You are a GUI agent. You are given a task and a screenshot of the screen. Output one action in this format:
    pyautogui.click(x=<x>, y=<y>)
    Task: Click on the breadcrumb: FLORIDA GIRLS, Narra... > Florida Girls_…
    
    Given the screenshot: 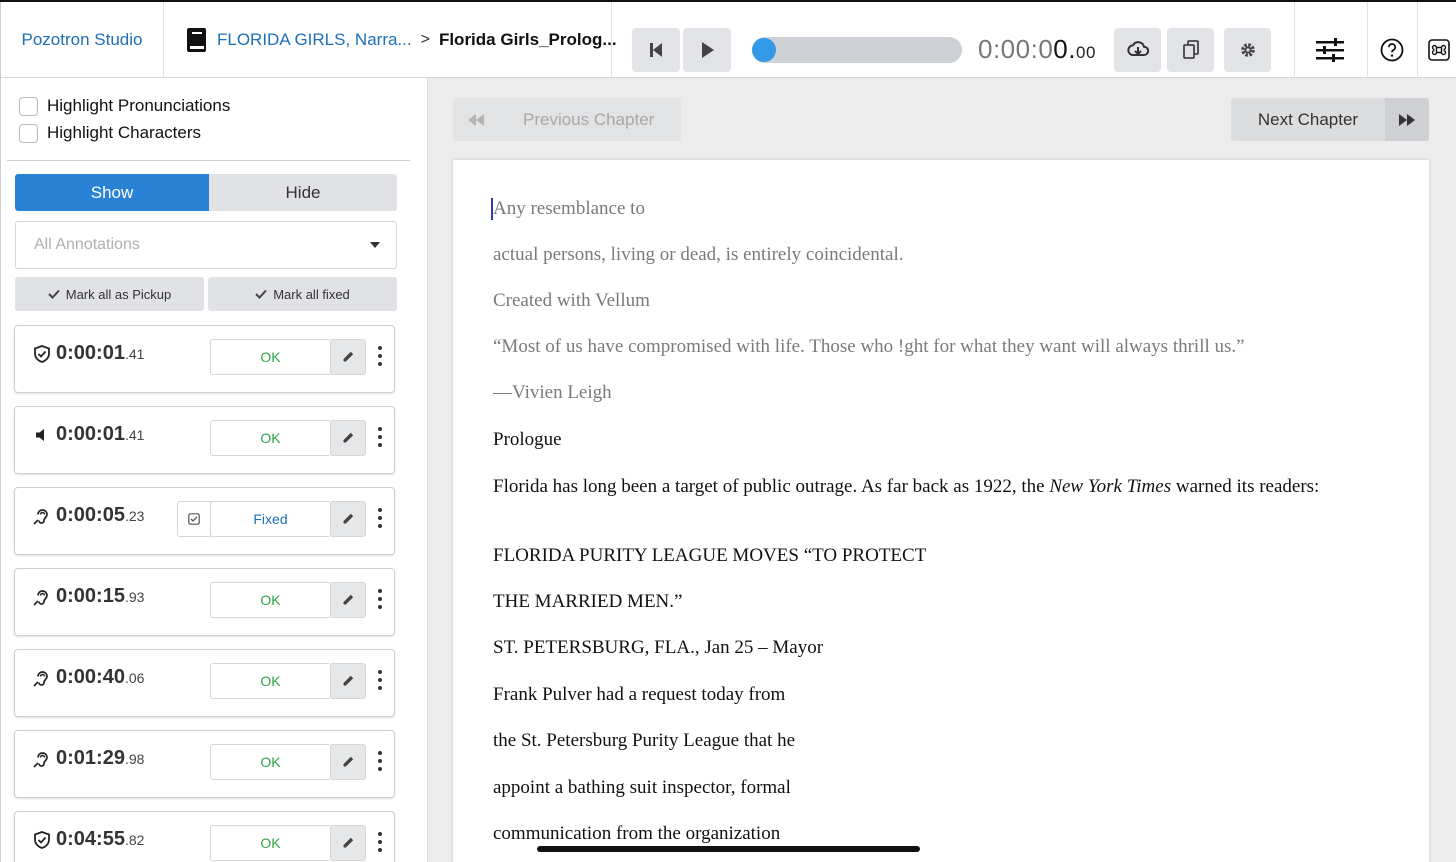 What is the action you would take?
    pyautogui.click(x=390, y=40)
    